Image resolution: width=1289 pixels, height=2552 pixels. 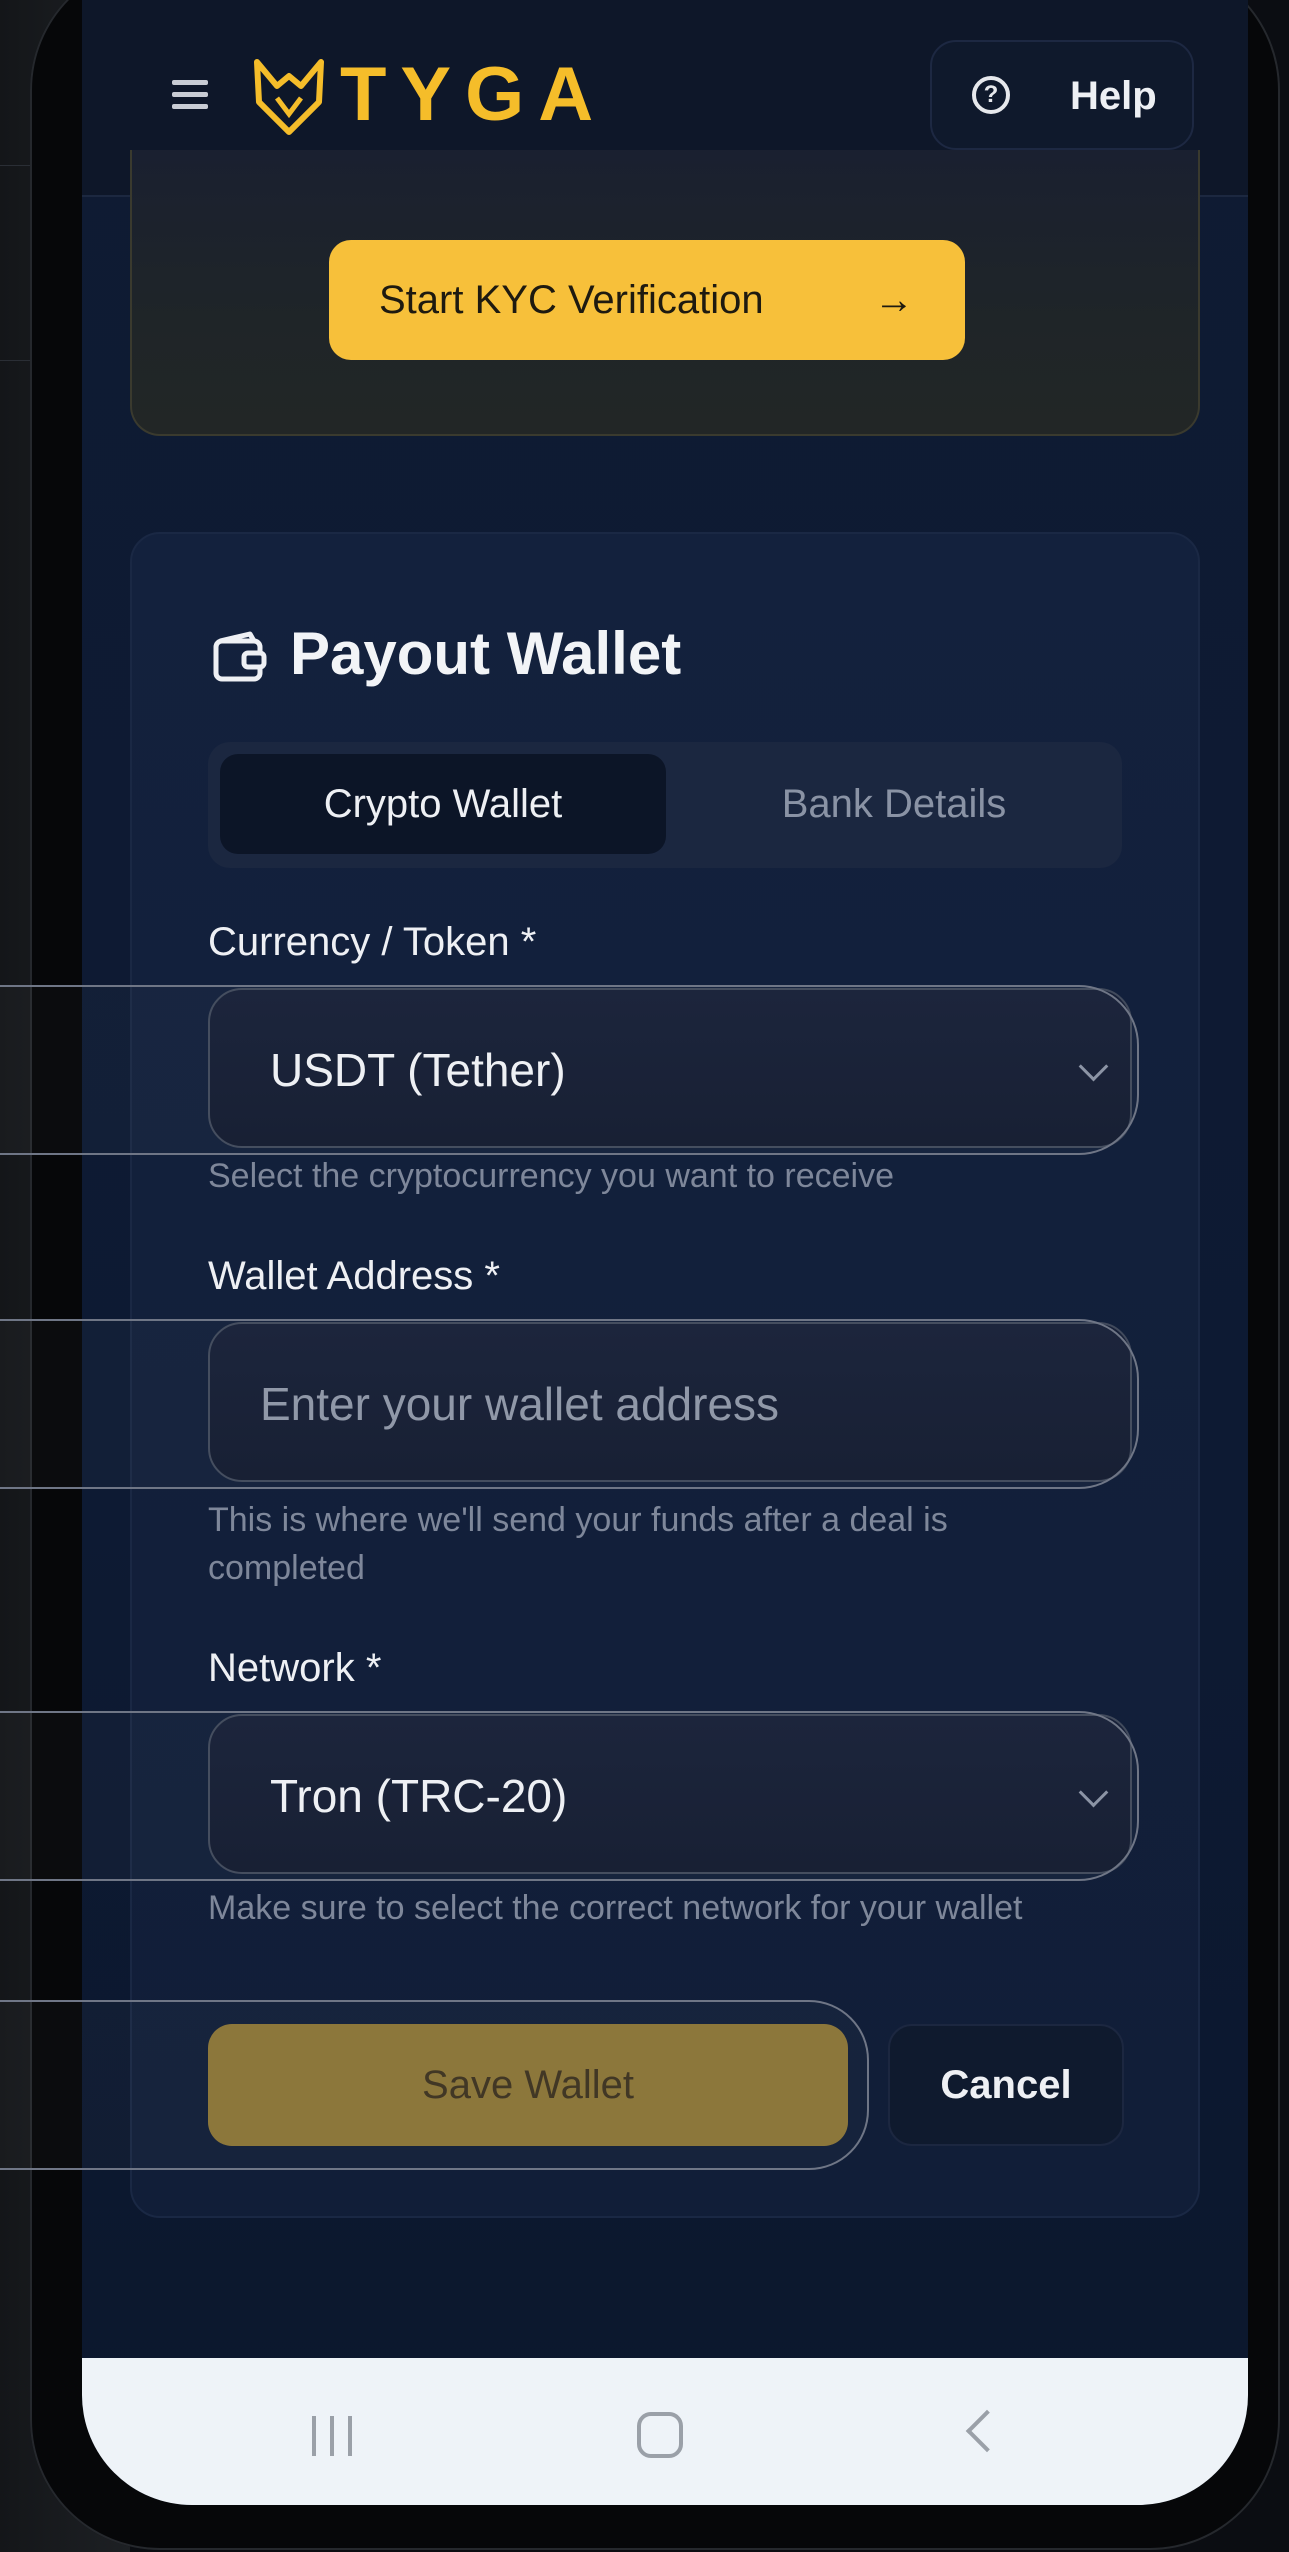 What do you see at coordinates (372, 942) in the screenshot?
I see `currency-label: Currency / Token *` at bounding box center [372, 942].